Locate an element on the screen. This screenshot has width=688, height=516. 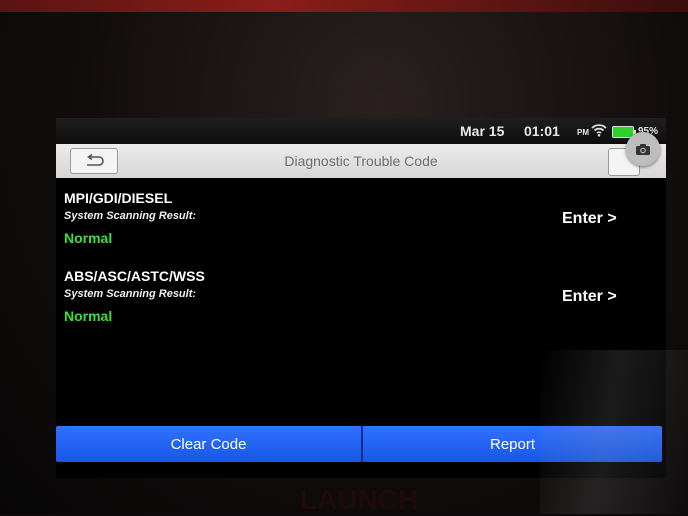
page-title: Diagnostic Trouble Code is located at coordinates (361, 161).